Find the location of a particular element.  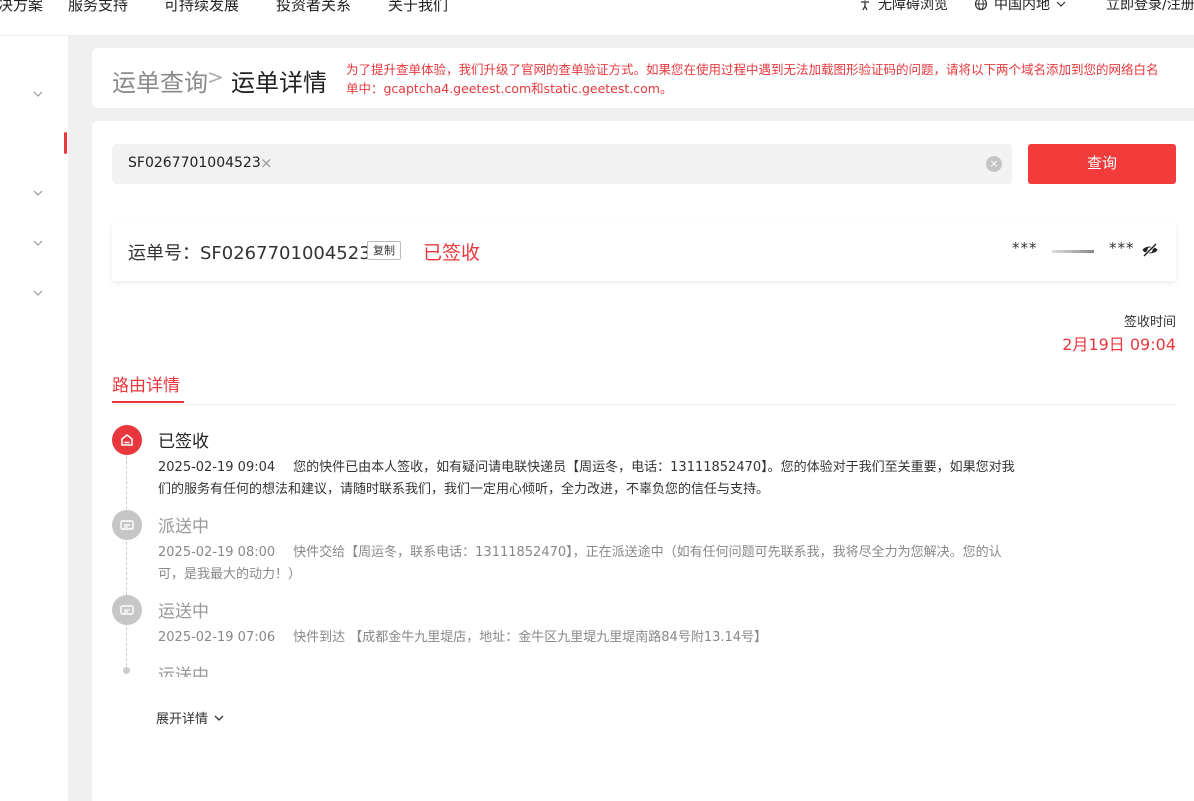

clear-icon: × is located at coordinates (994, 164).